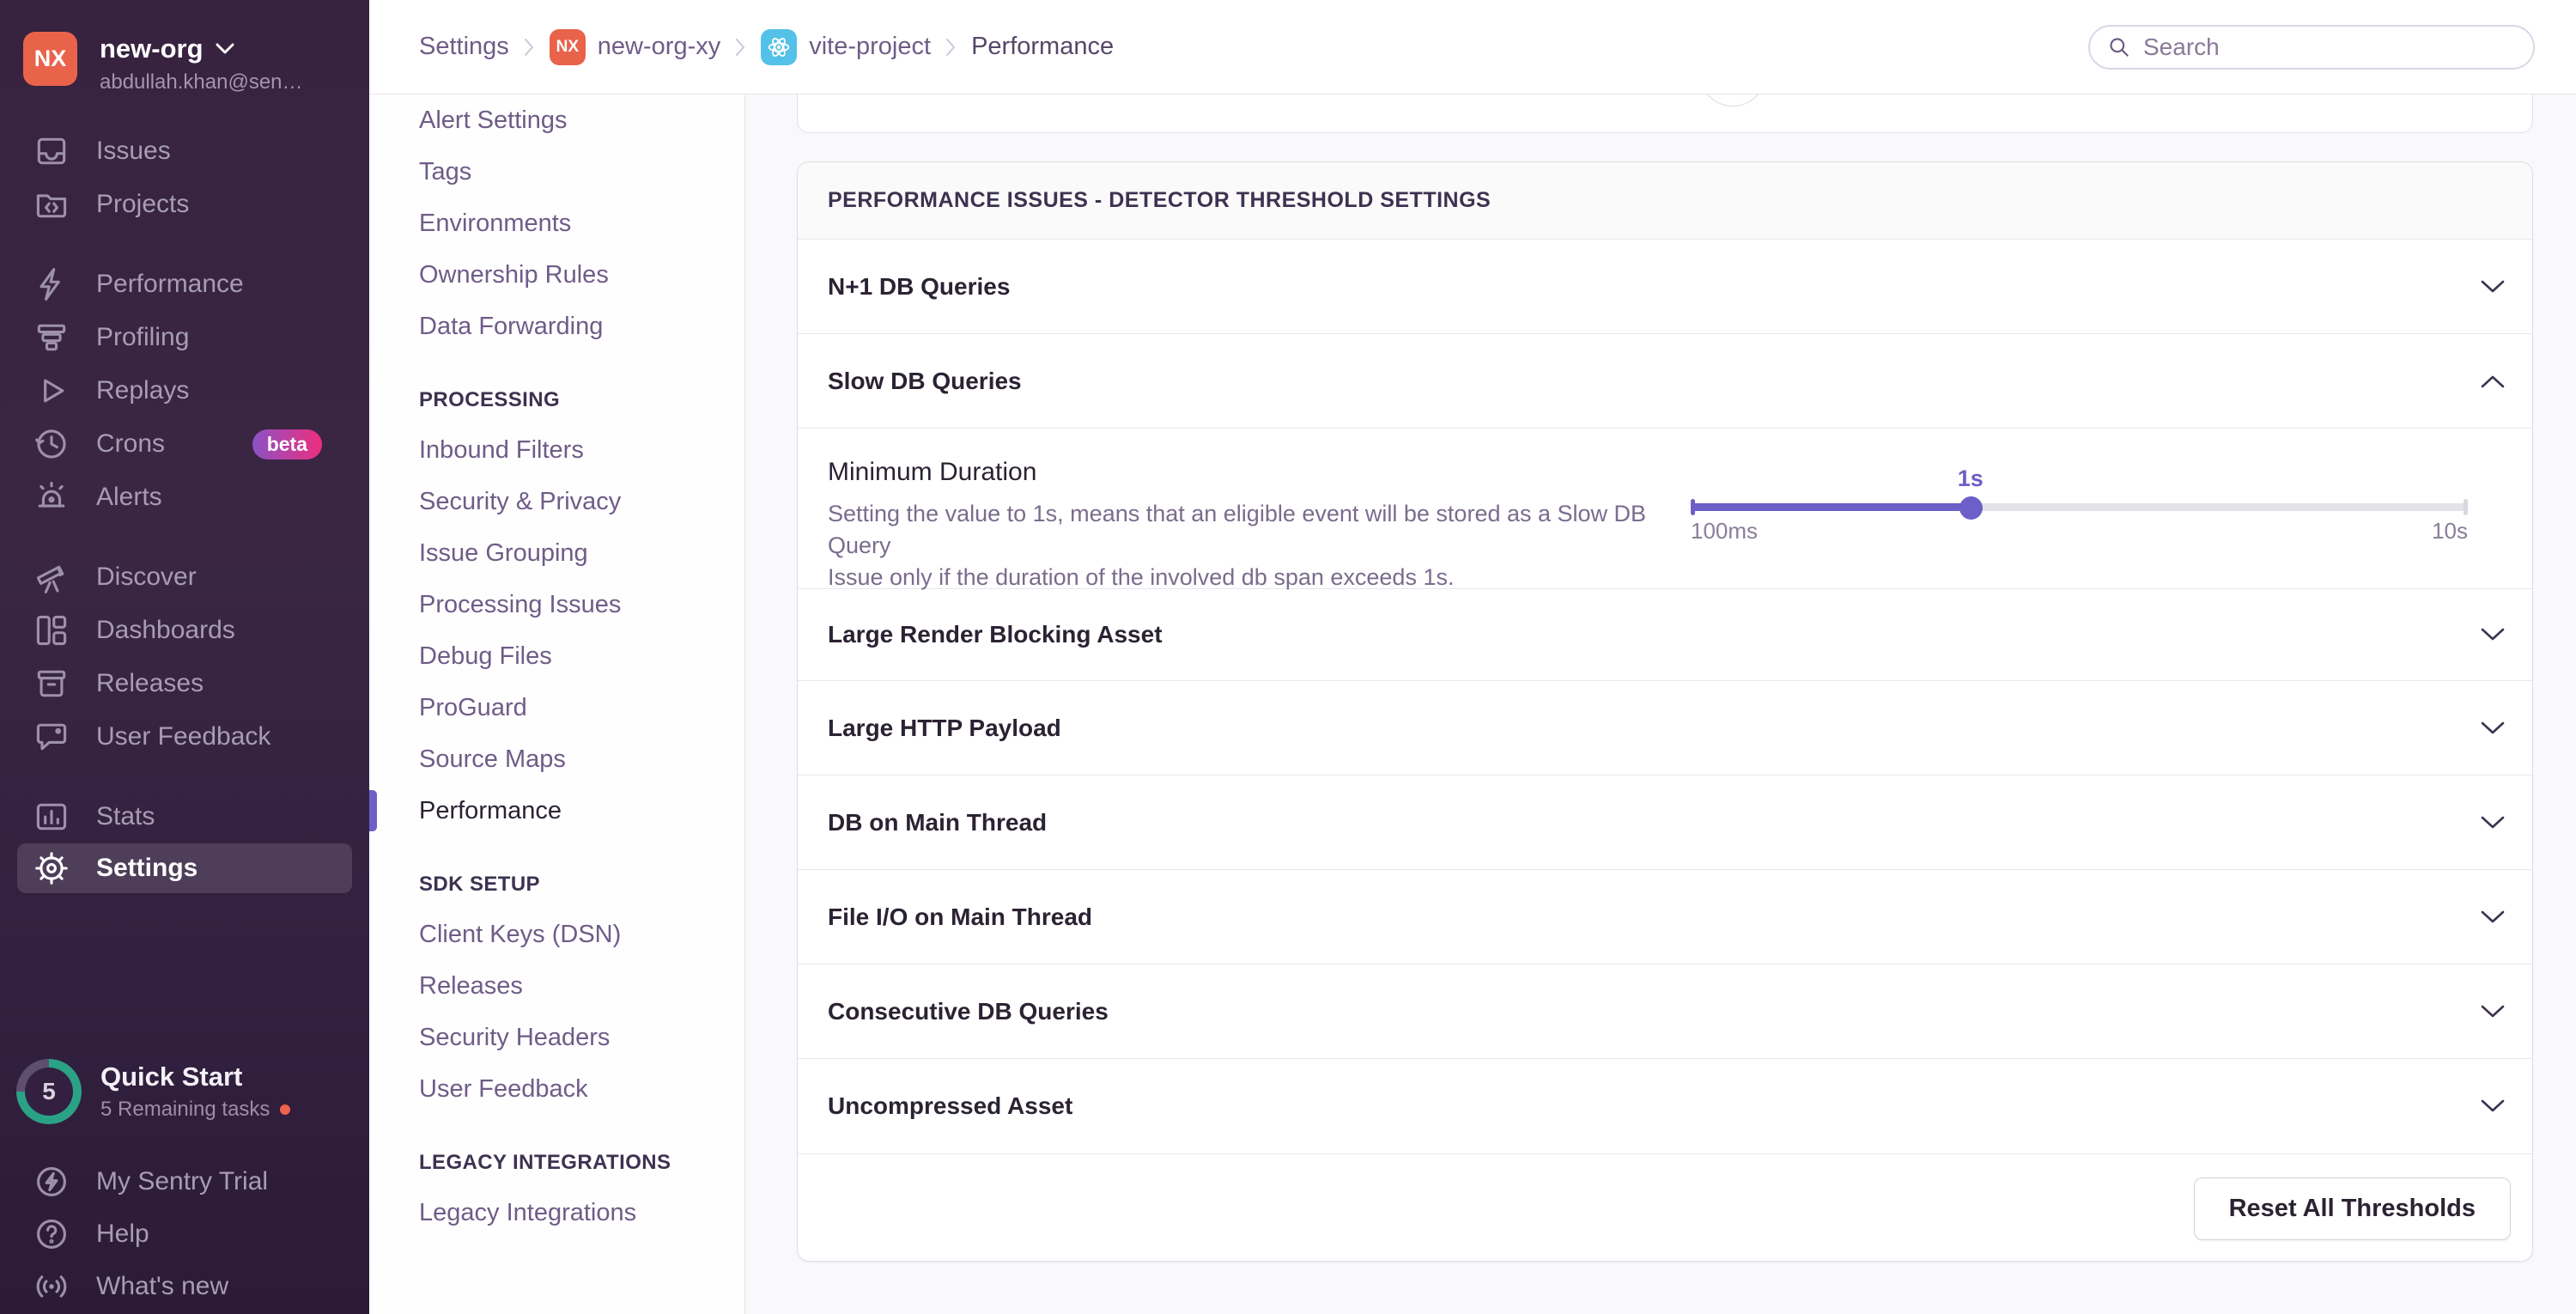 The height and width of the screenshot is (1314, 2576). I want to click on sidebar-item-releases: Releases, so click(185, 683).